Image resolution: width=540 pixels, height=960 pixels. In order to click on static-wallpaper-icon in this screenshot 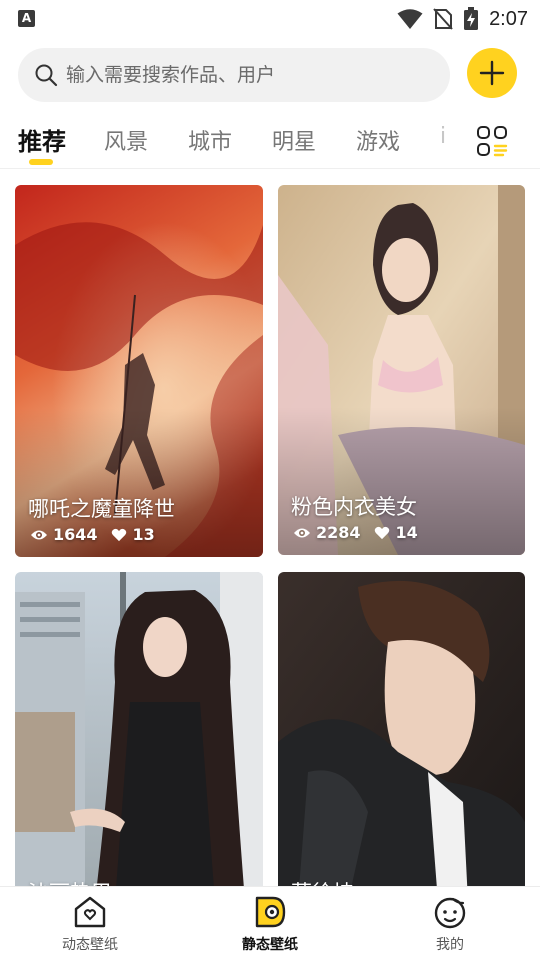, I will do `click(270, 912)`.